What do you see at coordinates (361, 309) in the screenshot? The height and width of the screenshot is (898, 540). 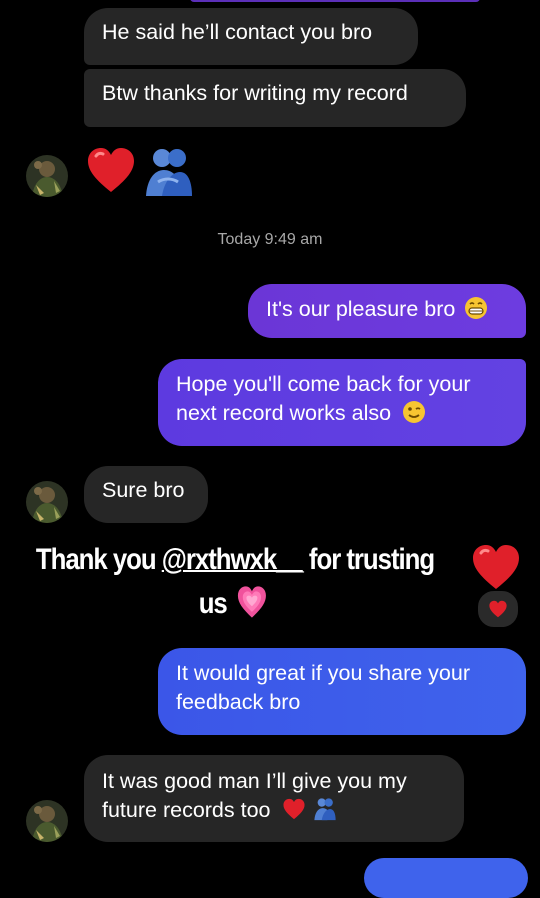 I see `message-text: It's our pleasure bro` at bounding box center [361, 309].